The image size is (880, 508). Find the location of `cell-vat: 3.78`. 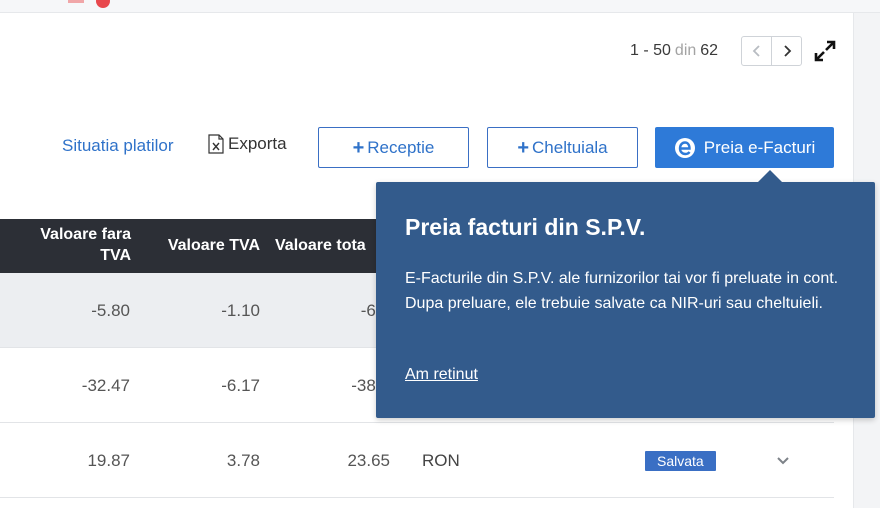

cell-vat: 3.78 is located at coordinates (243, 460).